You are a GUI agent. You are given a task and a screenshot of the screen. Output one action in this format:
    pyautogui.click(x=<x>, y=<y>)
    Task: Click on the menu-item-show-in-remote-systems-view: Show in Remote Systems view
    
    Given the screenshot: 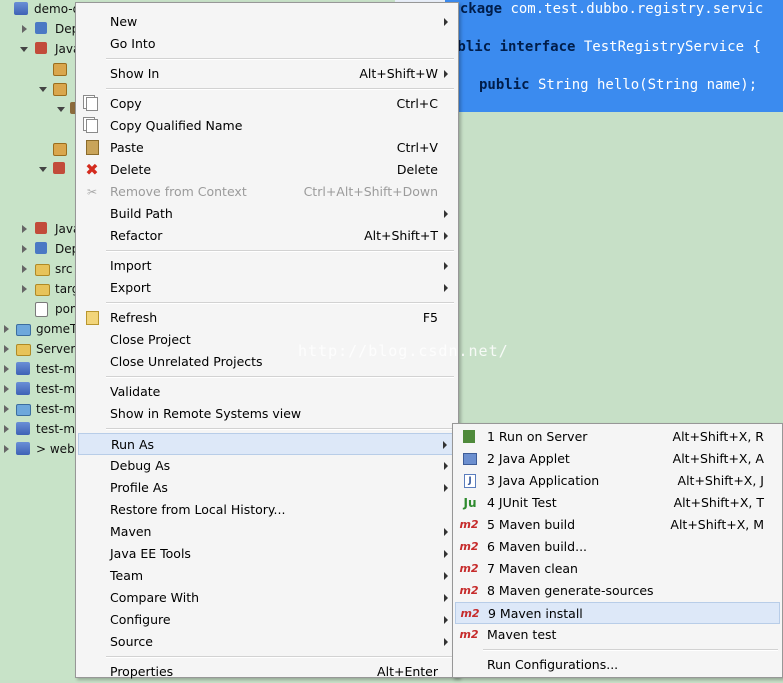 What is the action you would take?
    pyautogui.click(x=267, y=414)
    